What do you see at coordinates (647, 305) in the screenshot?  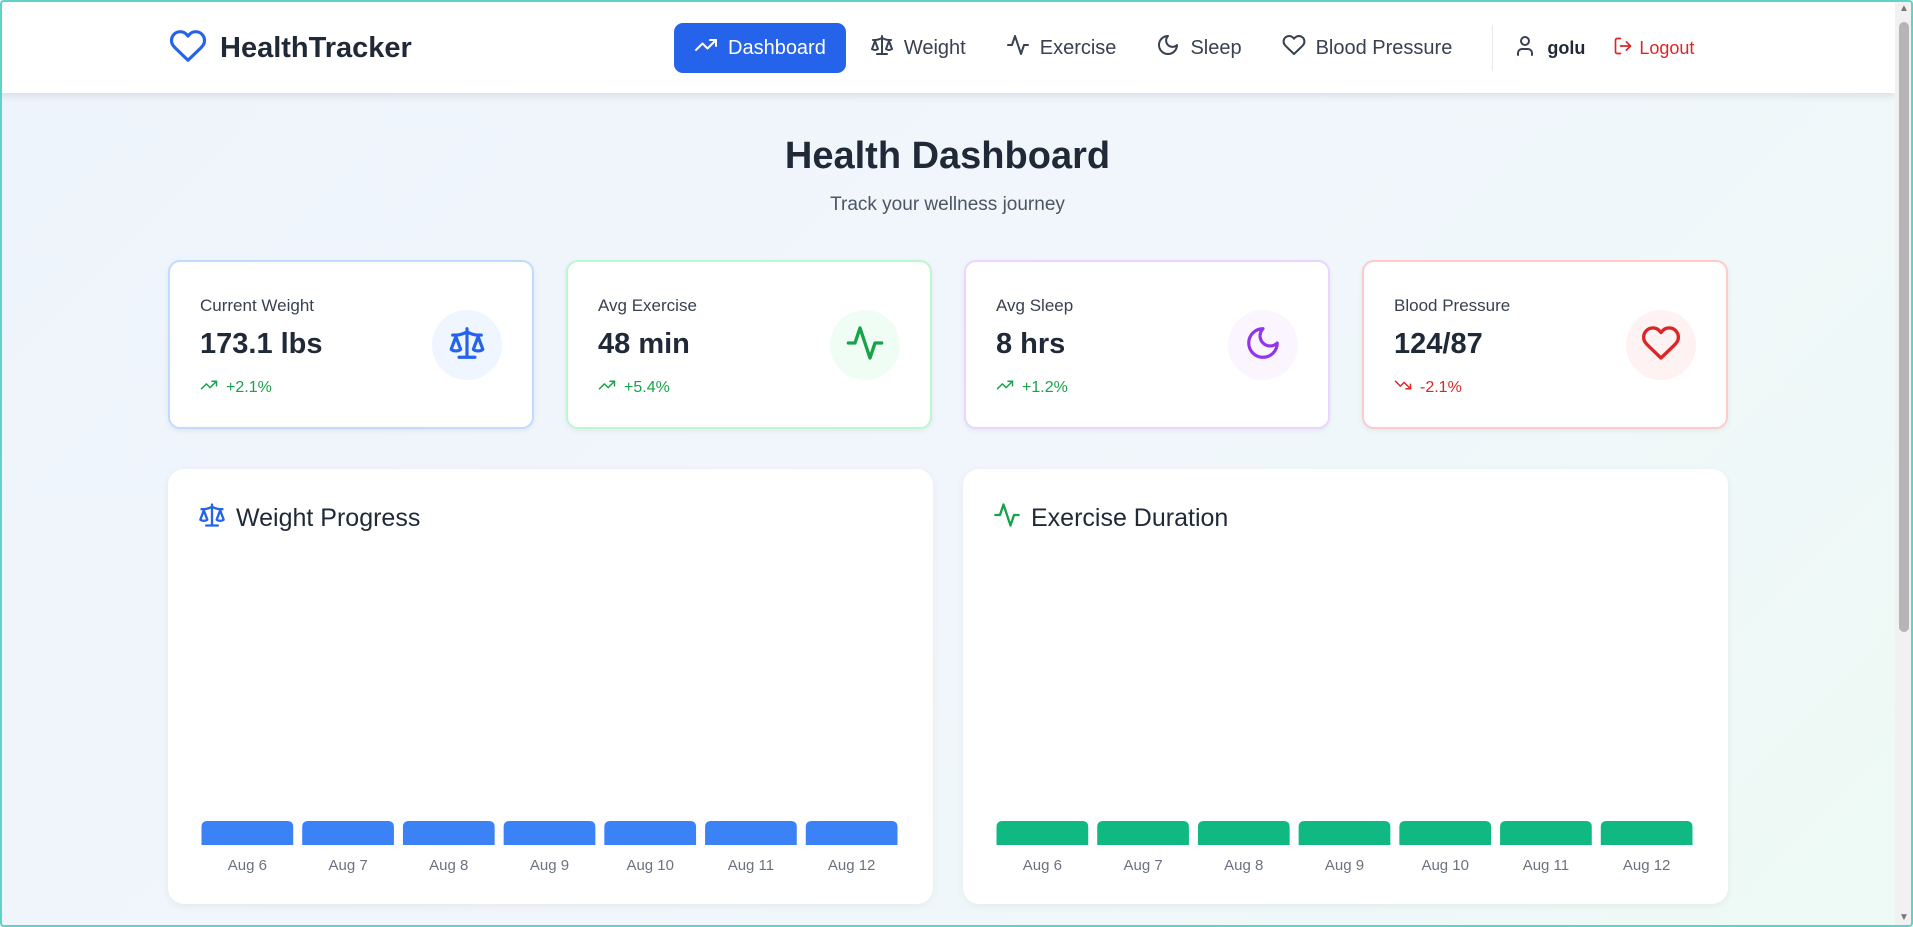 I see `stat-label: Avg Exercise` at bounding box center [647, 305].